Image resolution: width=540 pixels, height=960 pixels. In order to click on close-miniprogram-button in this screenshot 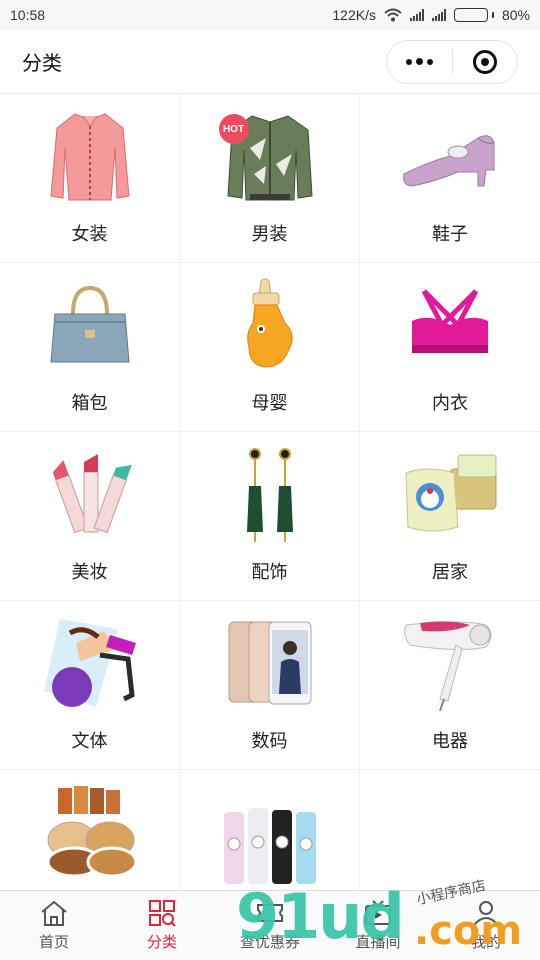, I will do `click(485, 61)`.